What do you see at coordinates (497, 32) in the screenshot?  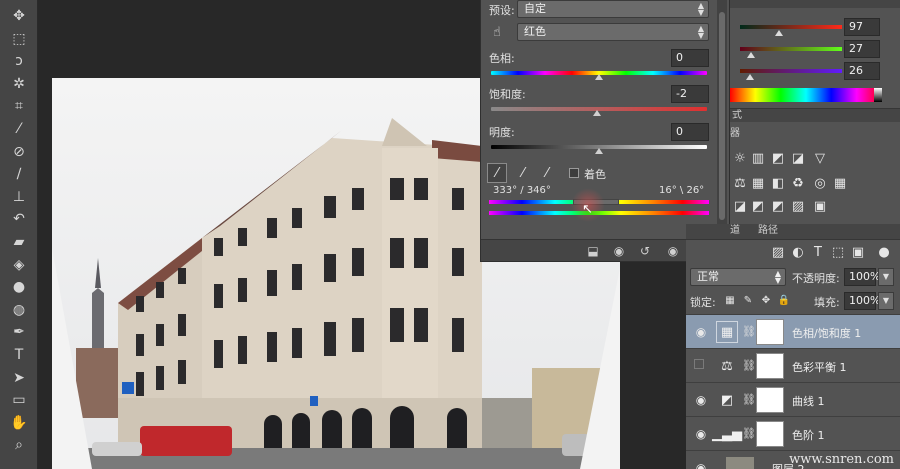 I see `targeted-adjustment-hand-icon: ☝` at bounding box center [497, 32].